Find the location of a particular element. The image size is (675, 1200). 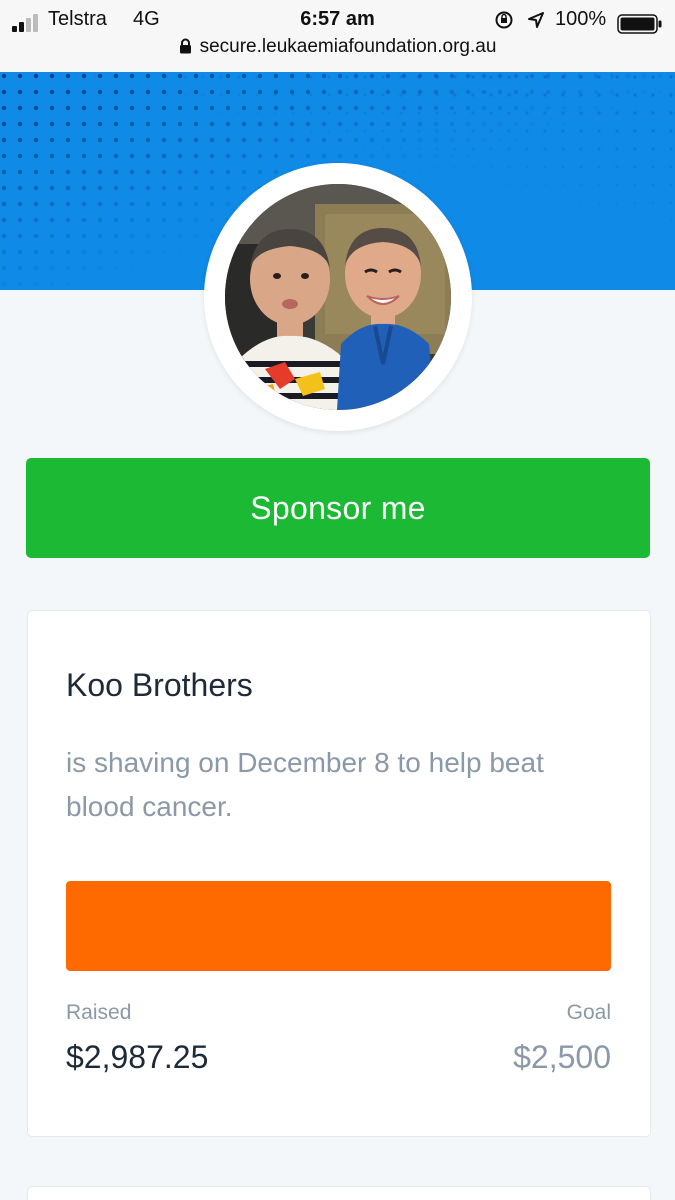

raised-amount: $2,987.25 is located at coordinates (137, 1057).